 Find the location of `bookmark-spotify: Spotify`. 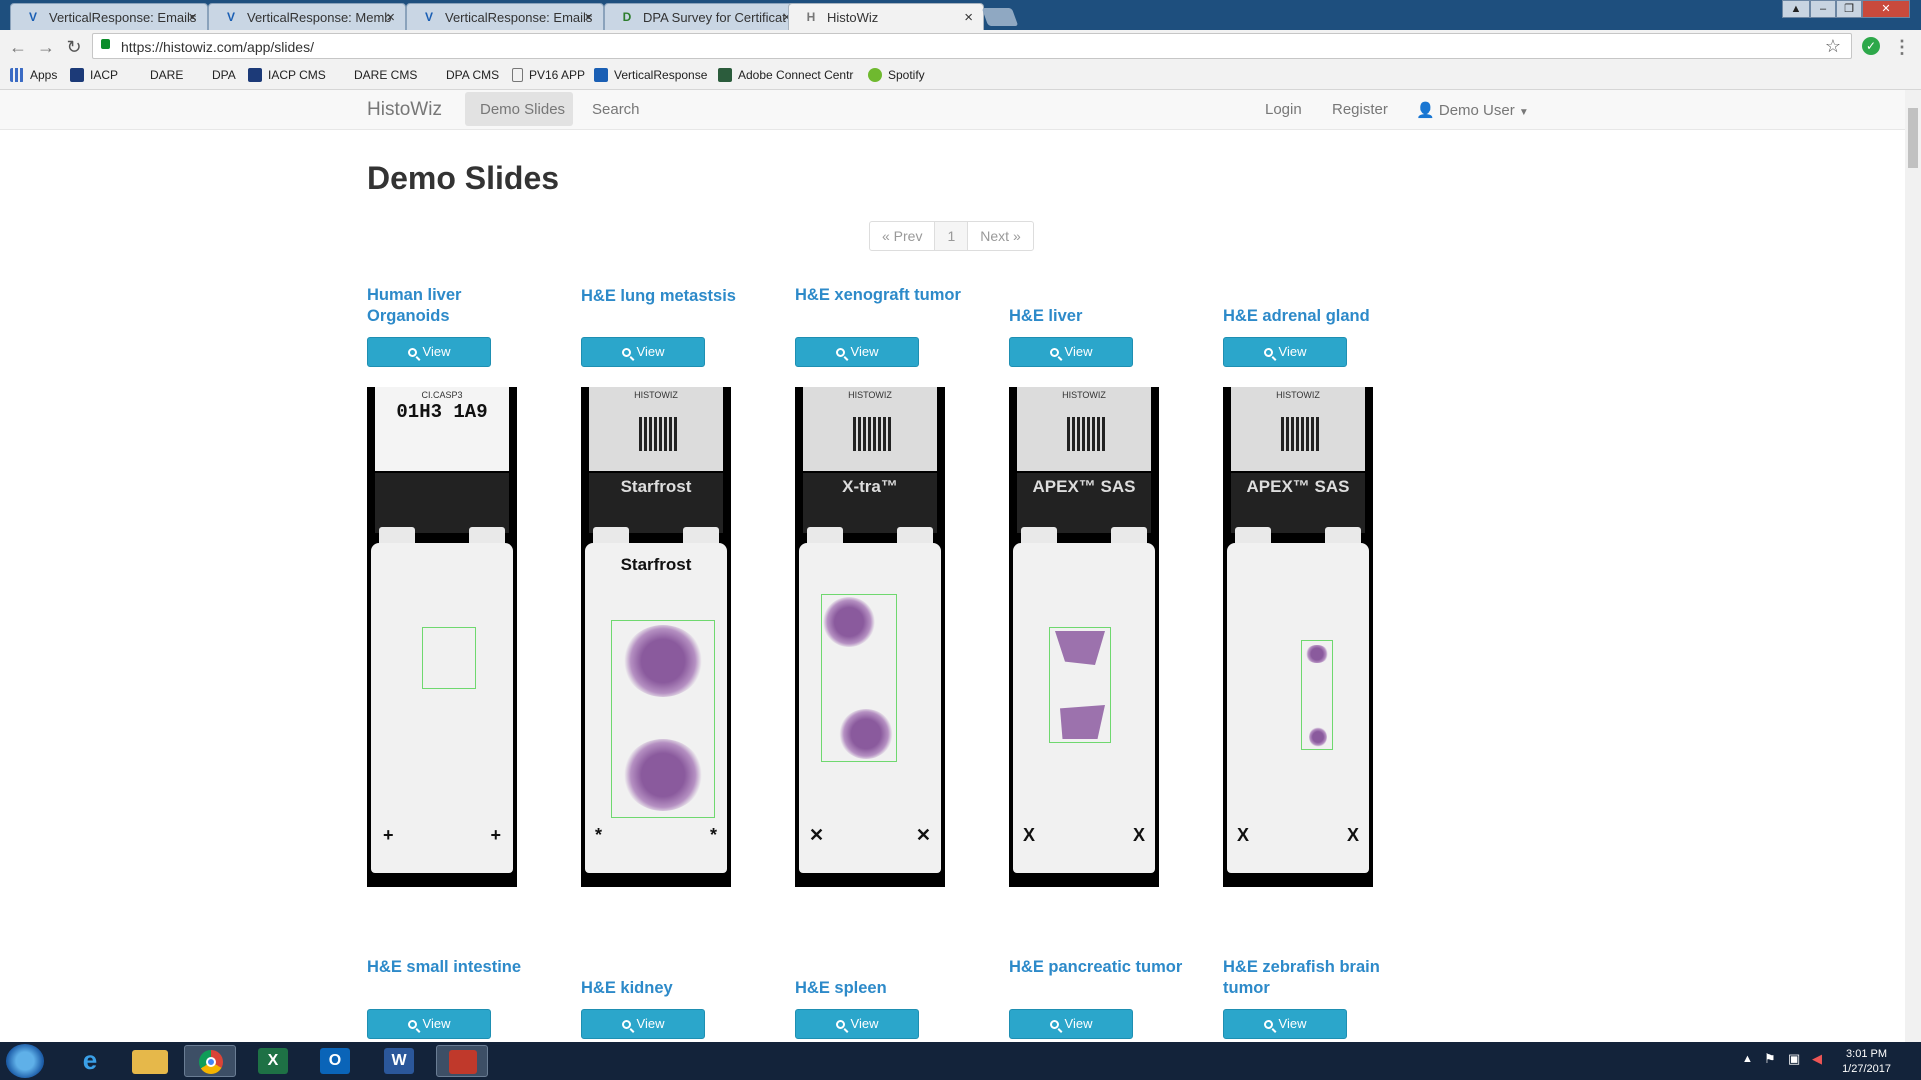

bookmark-spotify: Spotify is located at coordinates (896, 75).